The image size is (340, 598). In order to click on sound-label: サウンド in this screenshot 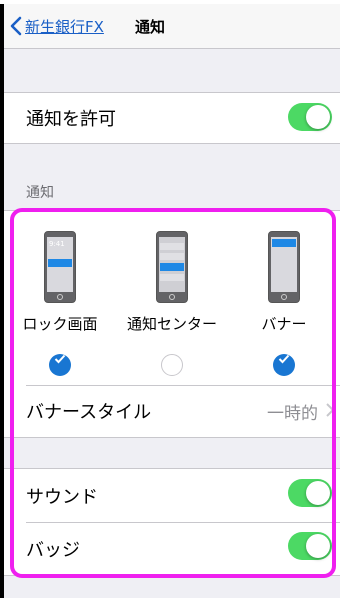, I will do `click(62, 497)`.